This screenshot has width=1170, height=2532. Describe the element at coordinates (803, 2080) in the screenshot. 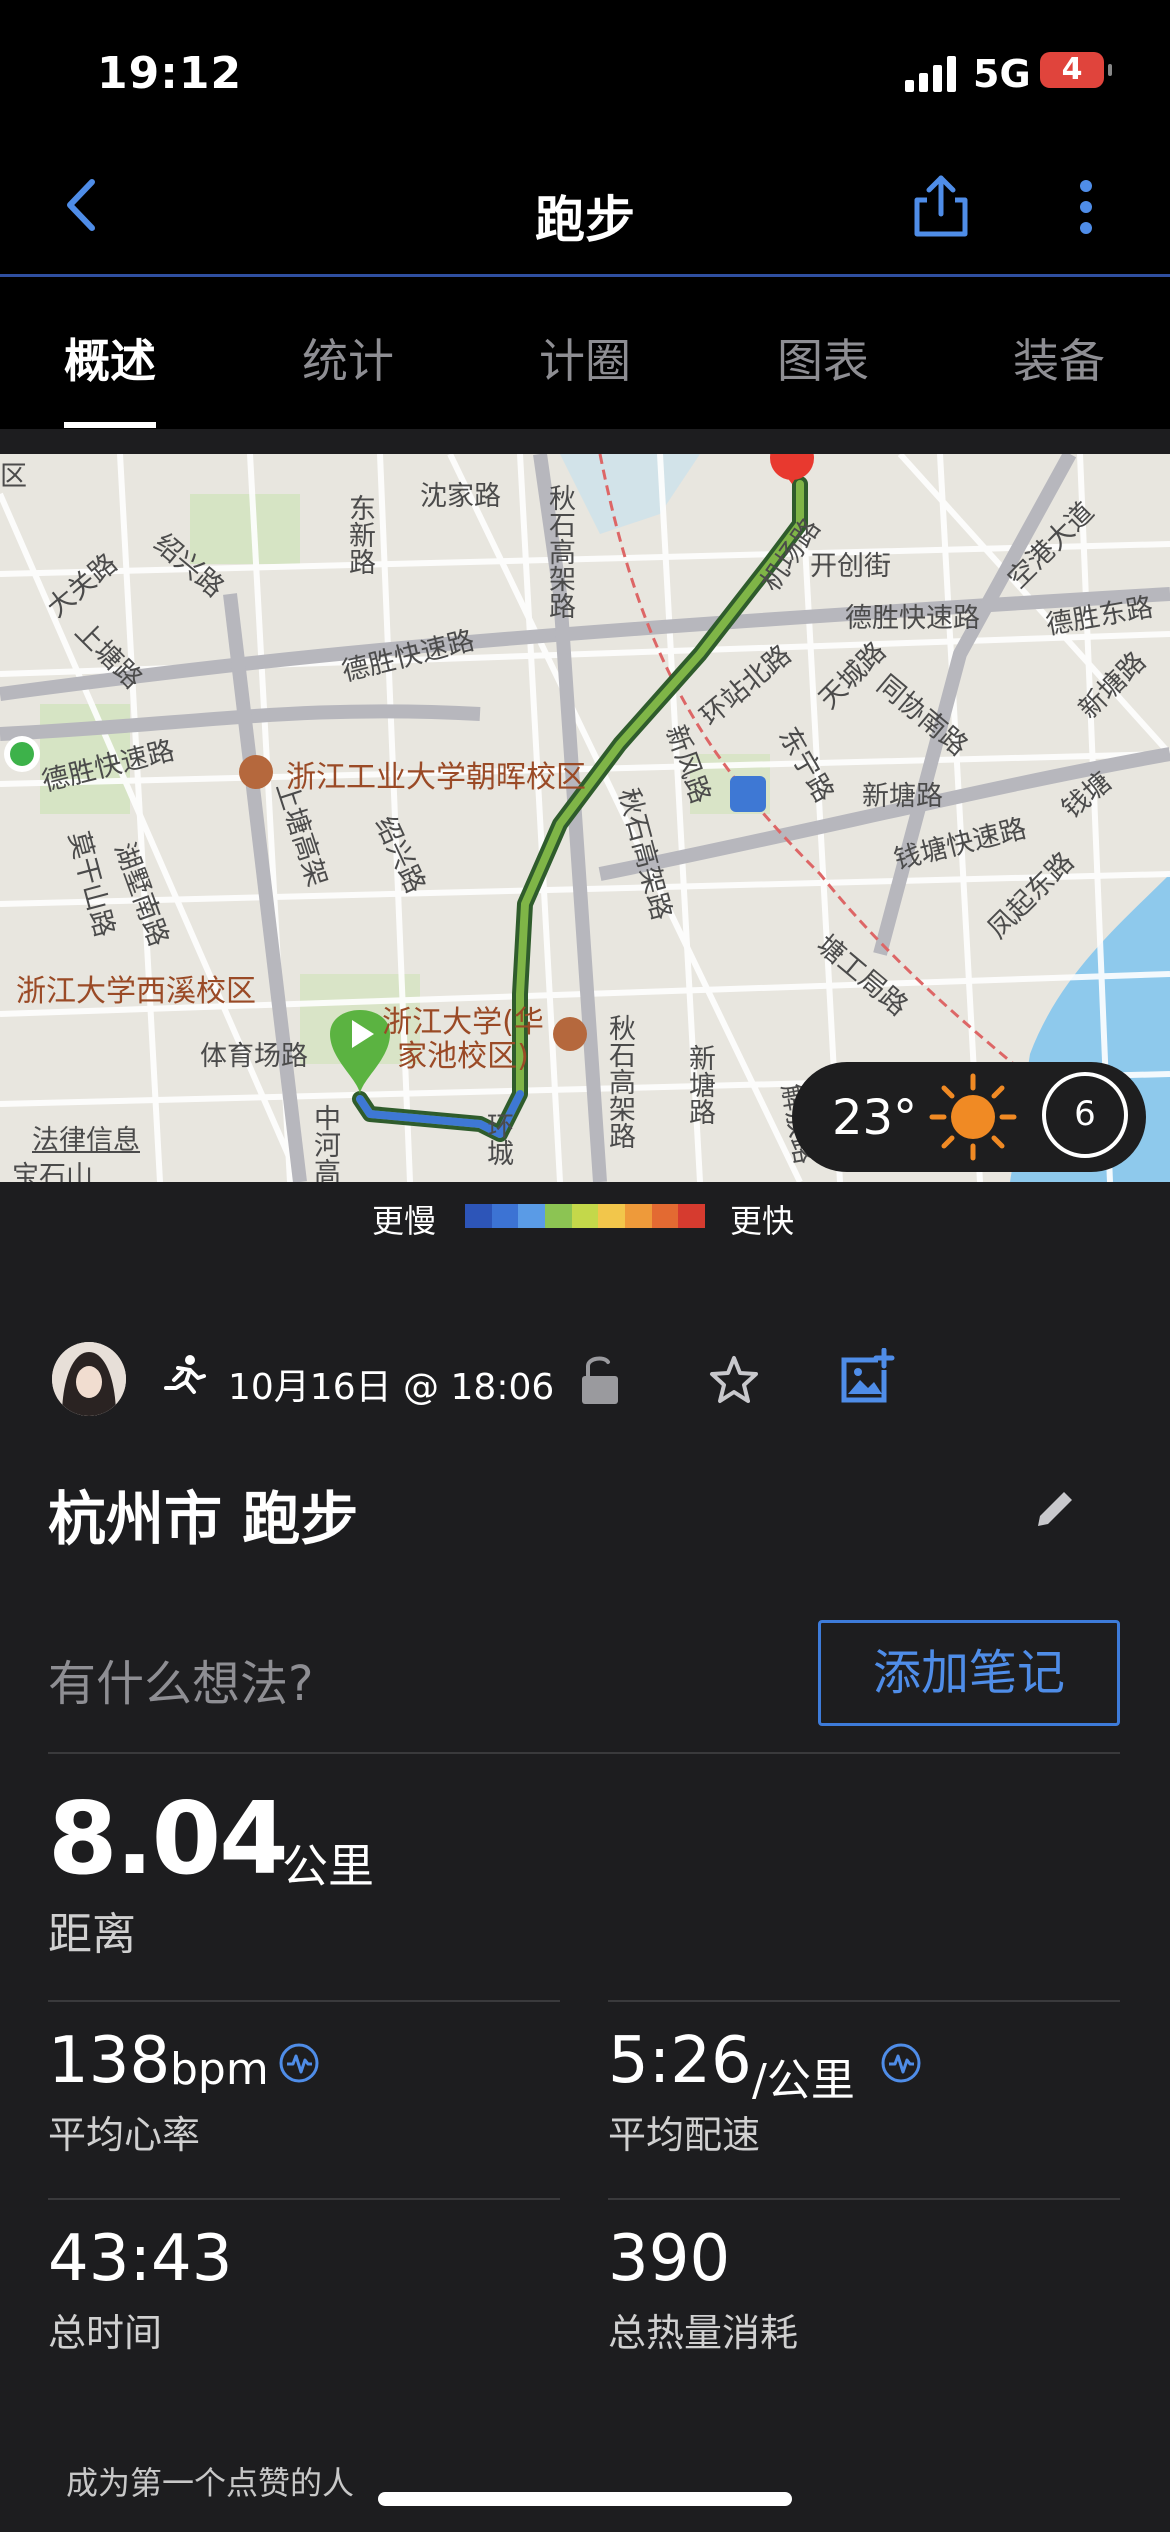

I see `avg-pace-unit: /公里` at that location.